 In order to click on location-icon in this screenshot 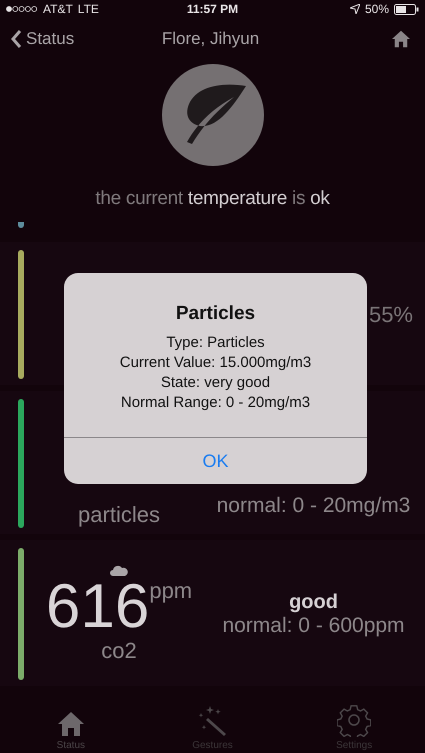, I will do `click(355, 9)`.